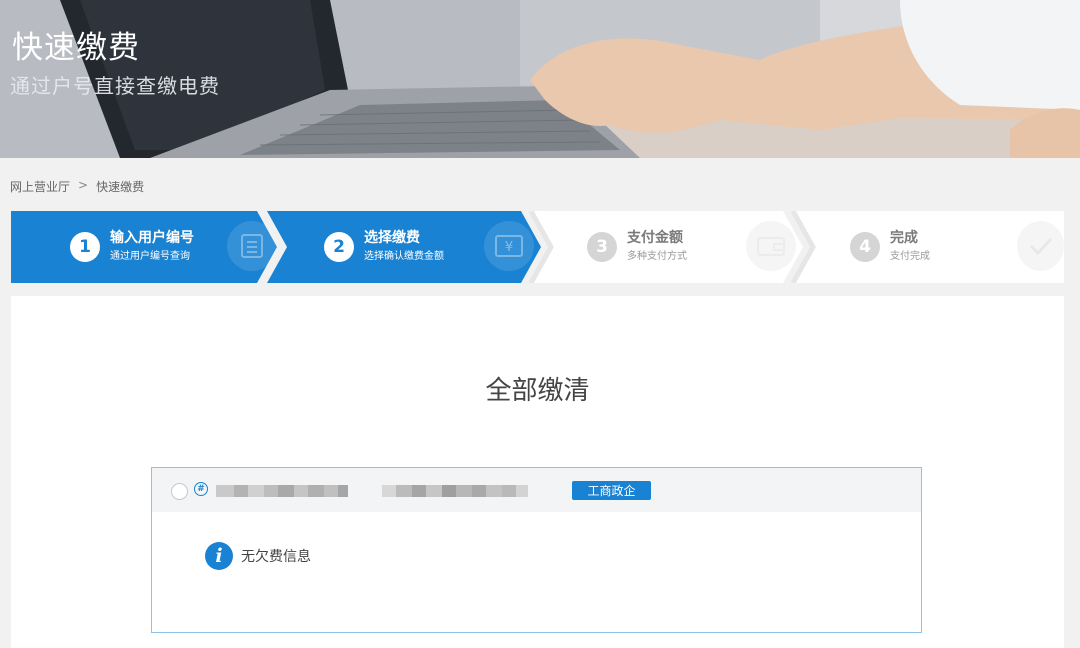 This screenshot has width=1080, height=648. What do you see at coordinates (904, 238) in the screenshot?
I see `step-4-title: 完成` at bounding box center [904, 238].